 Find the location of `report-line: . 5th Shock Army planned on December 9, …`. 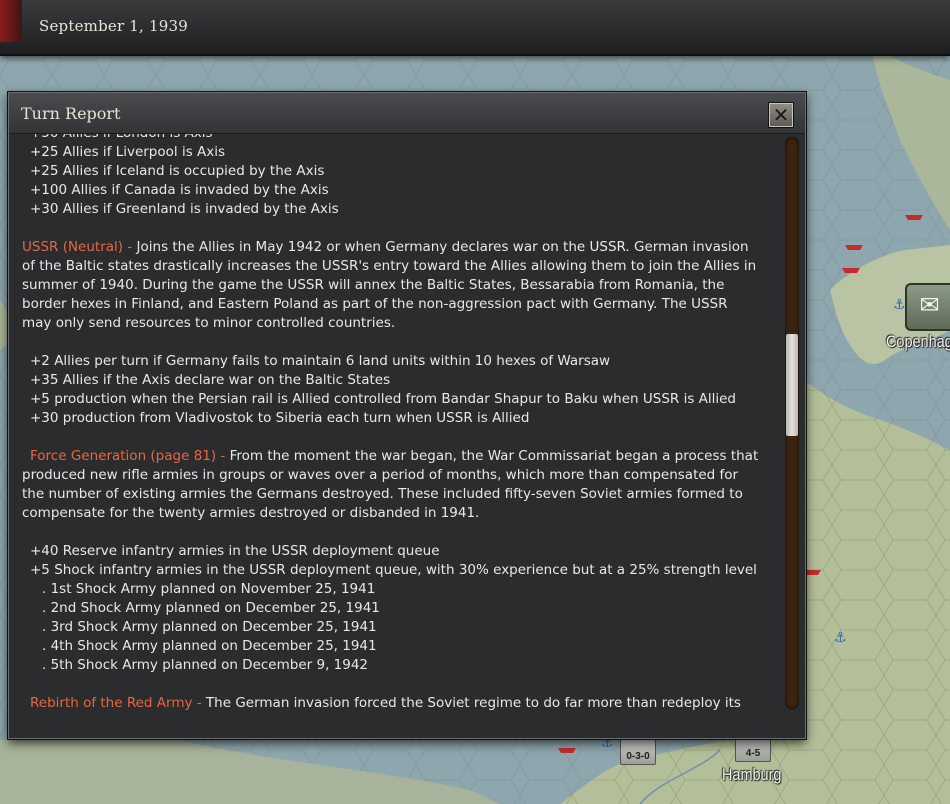

report-line: . 5th Shock Army planned on December 9, … is located at coordinates (391, 665).